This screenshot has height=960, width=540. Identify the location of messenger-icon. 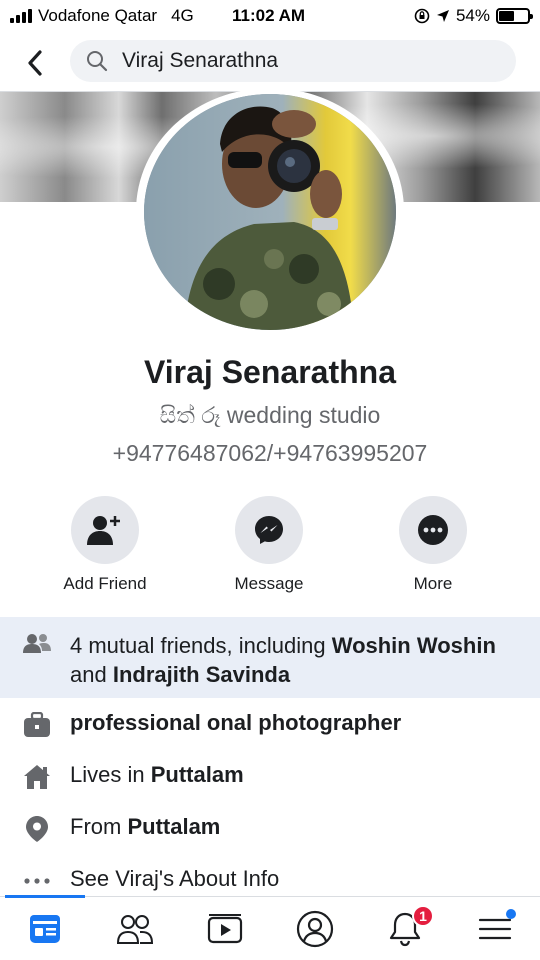
(269, 530).